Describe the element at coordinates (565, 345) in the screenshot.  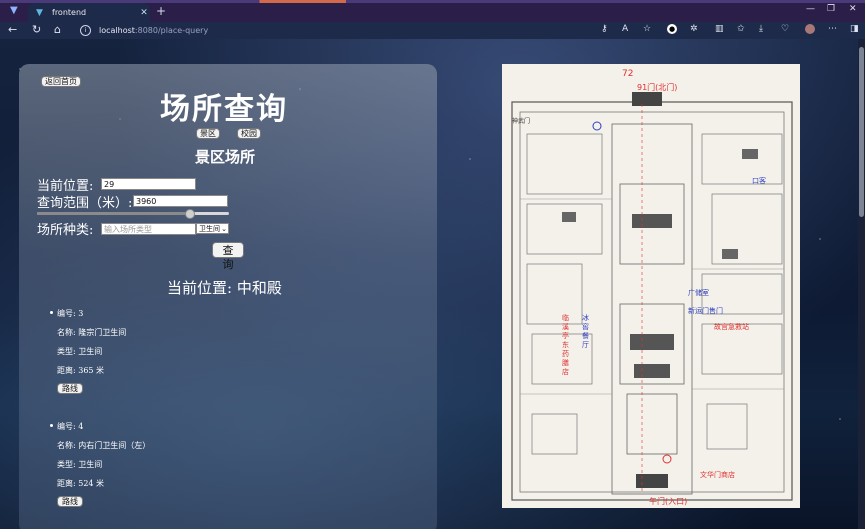
I see `map-label-linxi: 临溪亭东药膳店` at that location.